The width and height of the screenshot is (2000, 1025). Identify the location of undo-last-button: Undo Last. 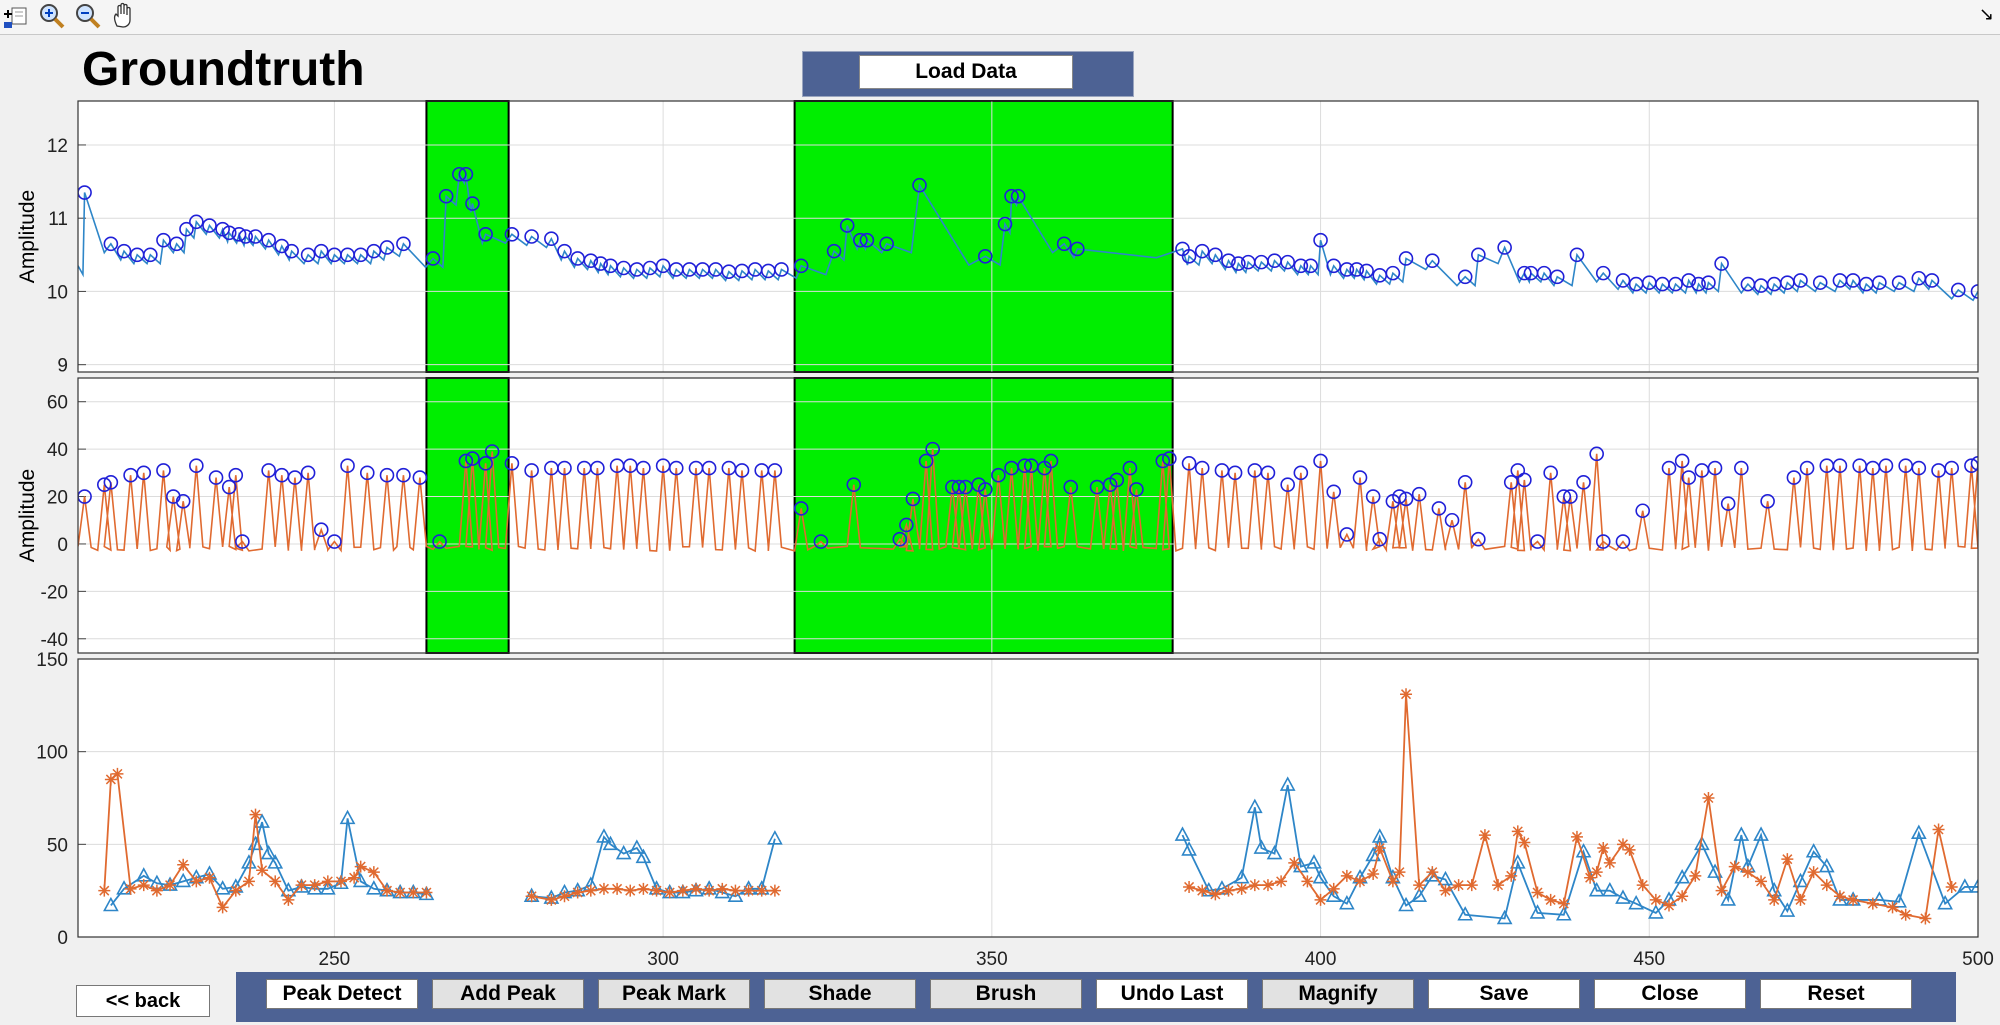
(1172, 994).